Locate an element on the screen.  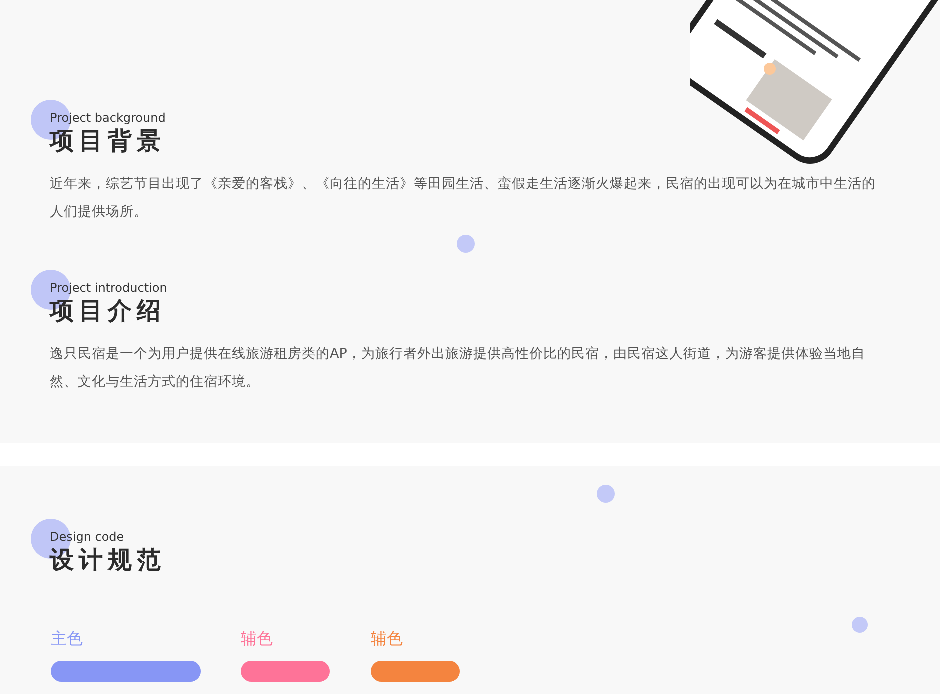
section-title: 项目背景 is located at coordinates (108, 141).